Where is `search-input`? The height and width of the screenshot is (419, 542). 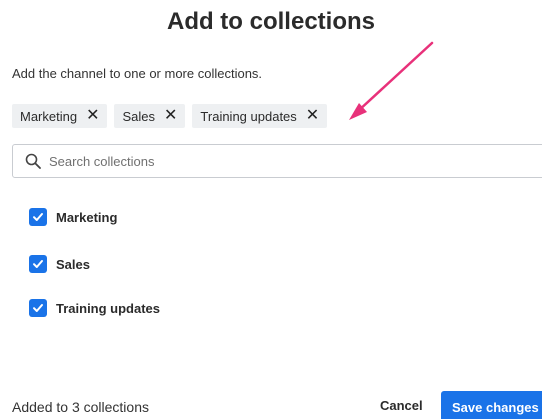
search-input is located at coordinates (279, 161).